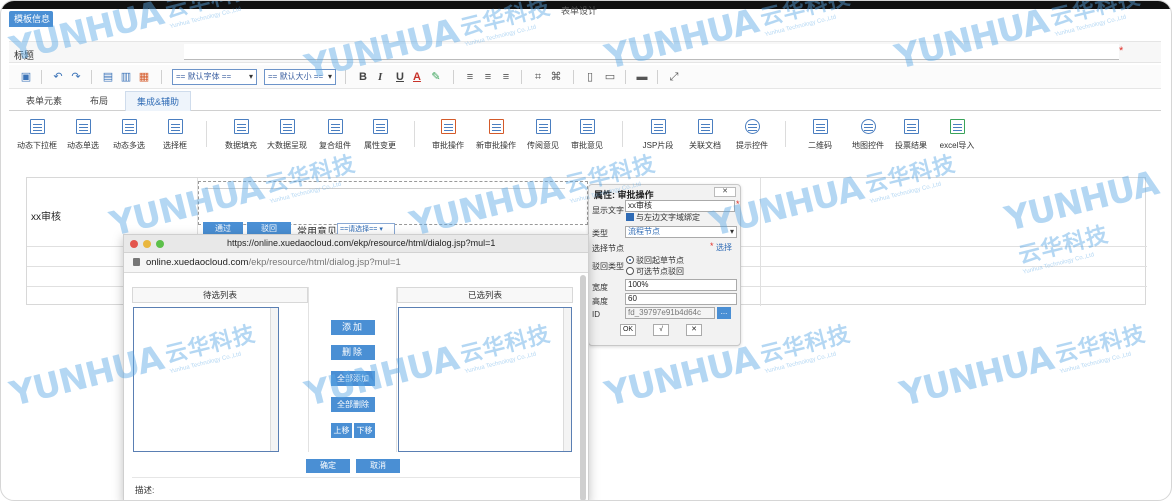 The height and width of the screenshot is (501, 1172). What do you see at coordinates (496, 135) in the screenshot?
I see `ribbon-new-approval: 新审批操作` at bounding box center [496, 135].